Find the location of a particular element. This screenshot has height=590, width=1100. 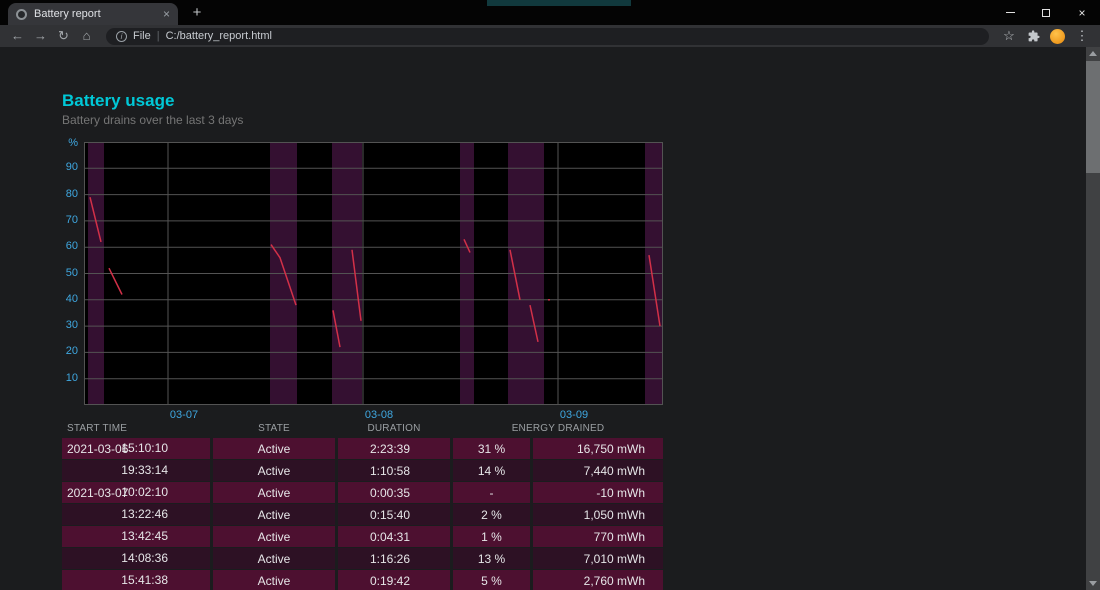

table-row: 13:22:46 Active 0:15:40 2 % 1,050 mWh is located at coordinates (363, 514).